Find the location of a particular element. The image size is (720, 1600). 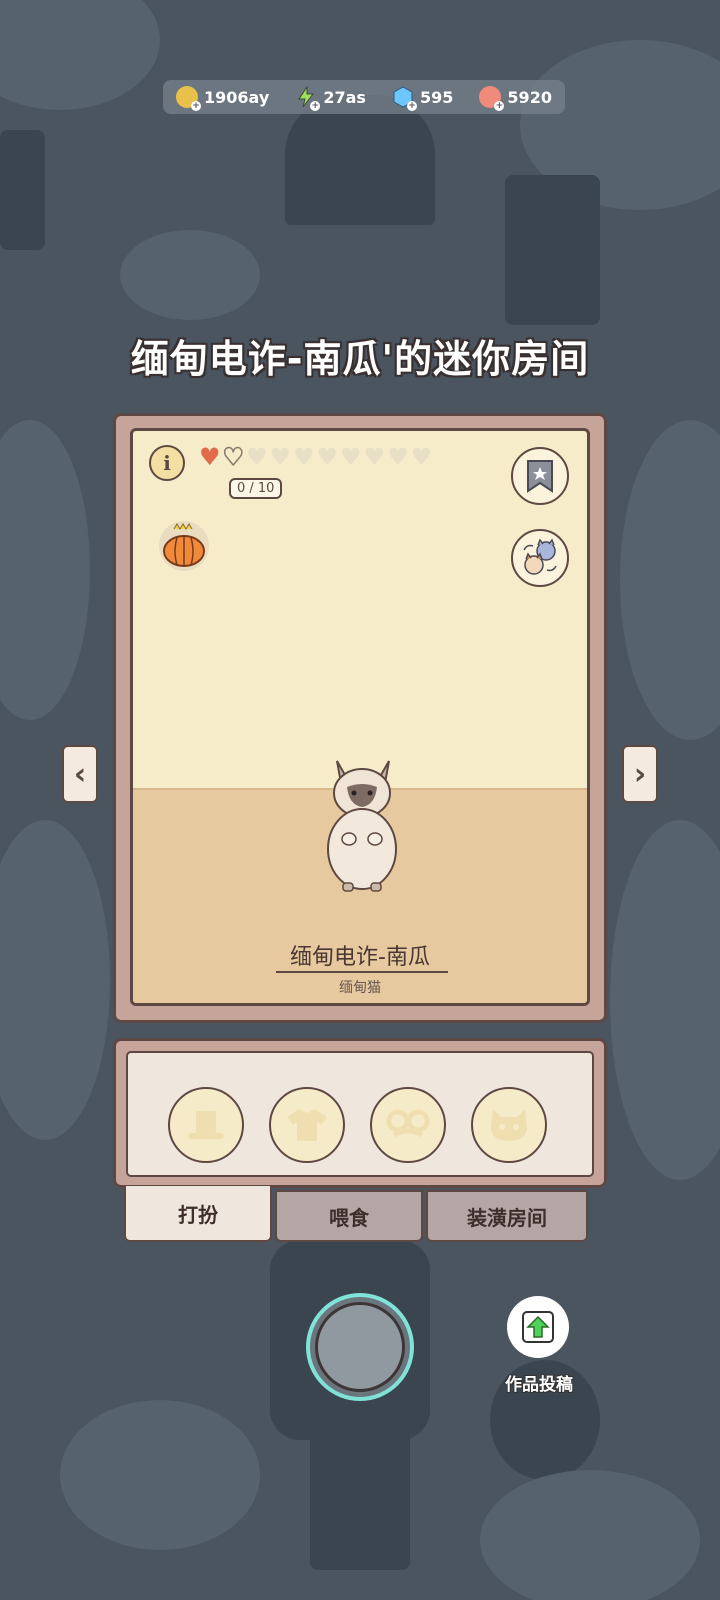

mask-slot is located at coordinates (509, 1125).